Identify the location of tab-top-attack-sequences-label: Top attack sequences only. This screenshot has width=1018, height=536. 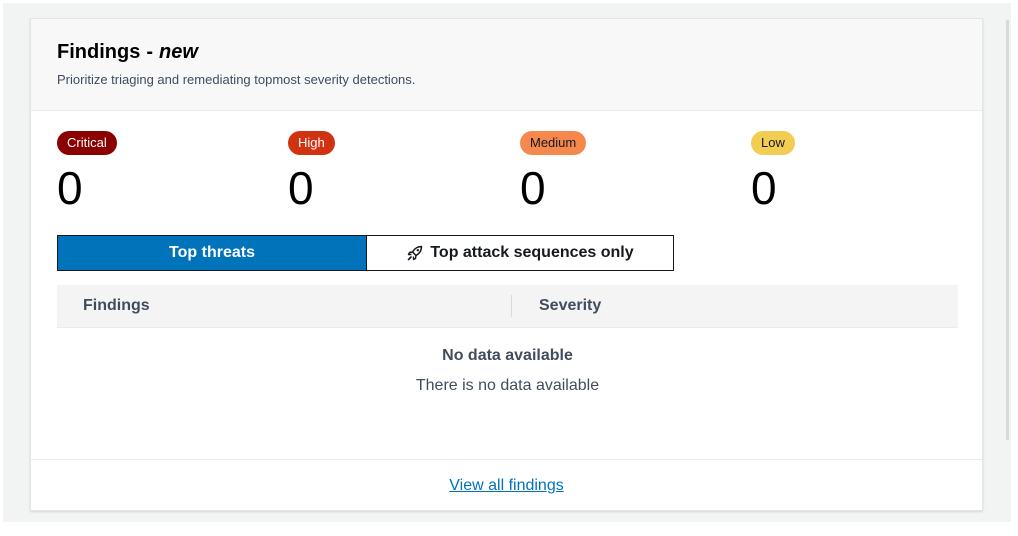
(532, 252).